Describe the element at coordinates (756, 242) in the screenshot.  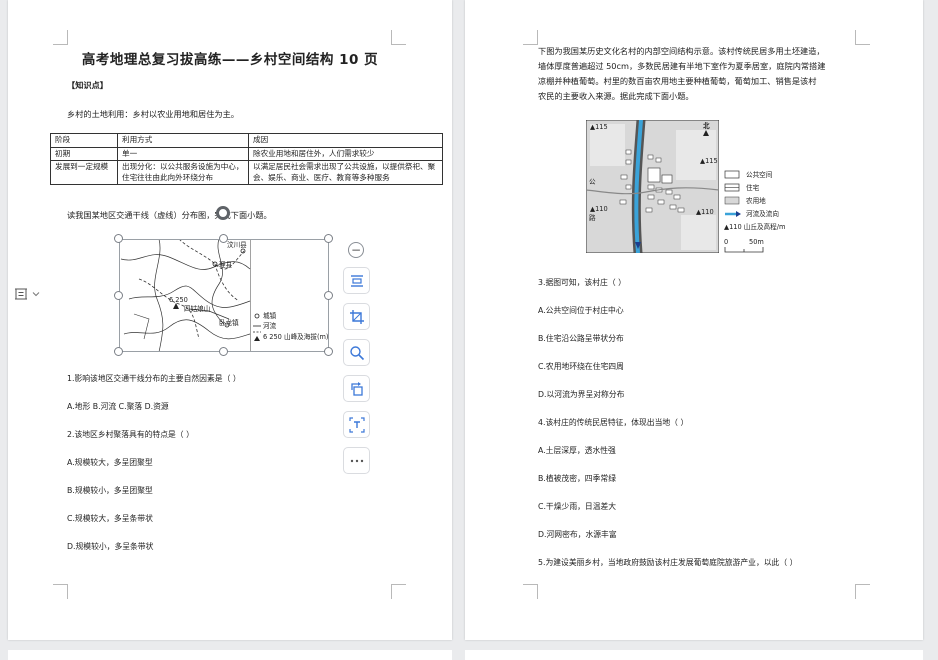
I see `scale-length: 50m` at that location.